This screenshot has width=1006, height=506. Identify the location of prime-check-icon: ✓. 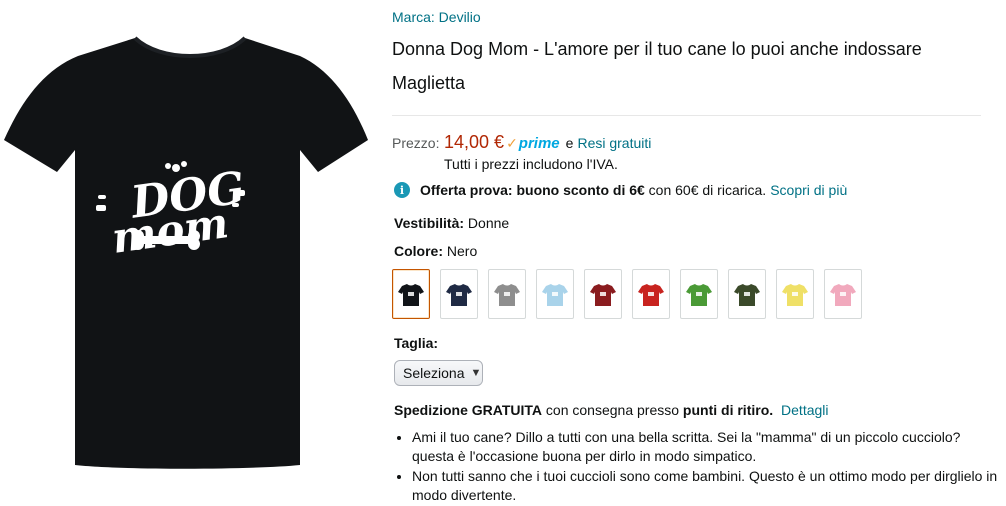
(512, 143).